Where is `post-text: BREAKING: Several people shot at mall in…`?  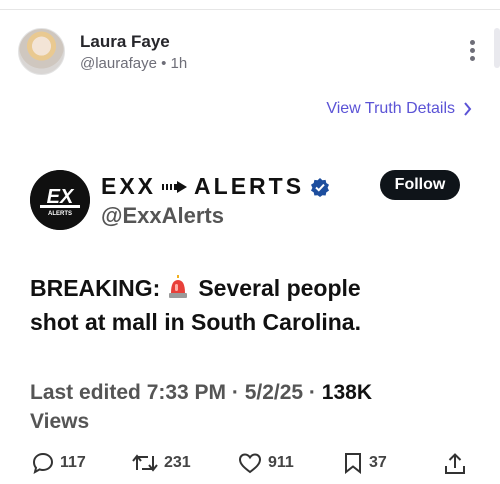 post-text: BREAKING: Several people shot at mall in… is located at coordinates (250, 305).